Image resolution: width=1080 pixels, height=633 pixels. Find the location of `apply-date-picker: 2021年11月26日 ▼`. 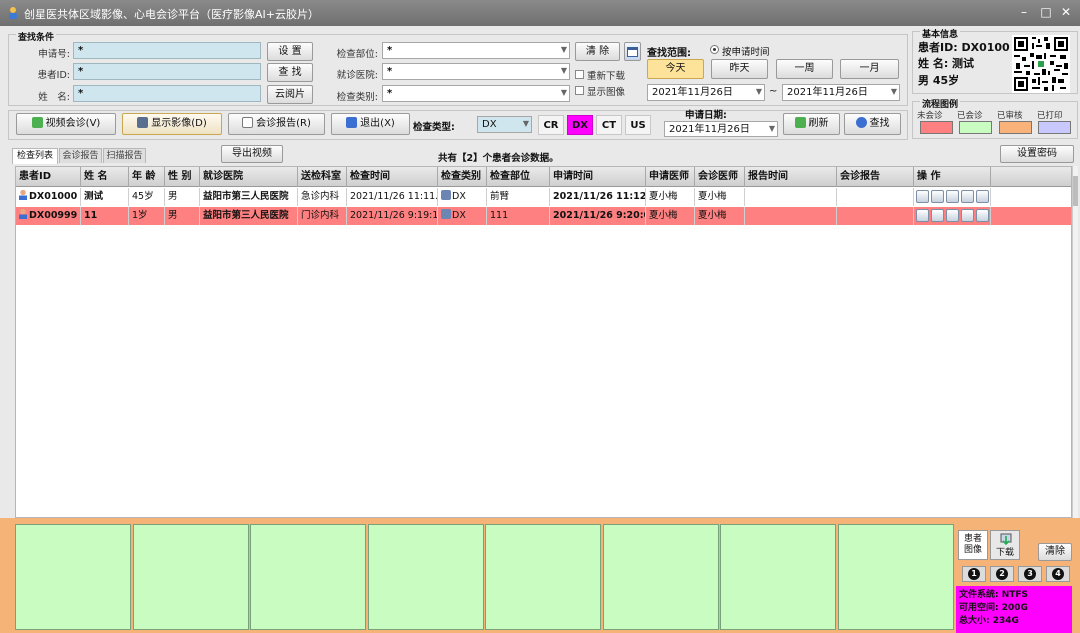

apply-date-picker: 2021年11月26日 ▼ is located at coordinates (721, 129).